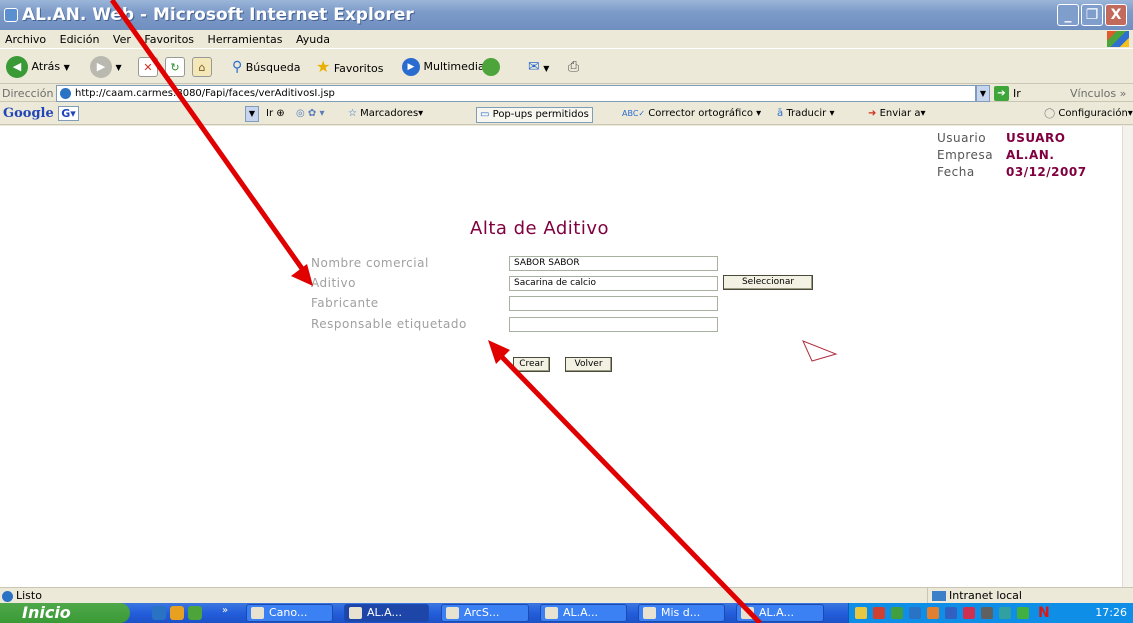  What do you see at coordinates (573, 67) in the screenshot?
I see `print-button: ⎙` at bounding box center [573, 67].